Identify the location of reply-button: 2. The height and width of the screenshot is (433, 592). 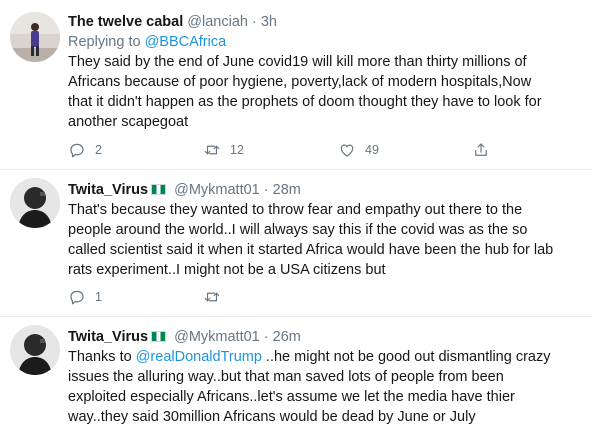
(85, 150).